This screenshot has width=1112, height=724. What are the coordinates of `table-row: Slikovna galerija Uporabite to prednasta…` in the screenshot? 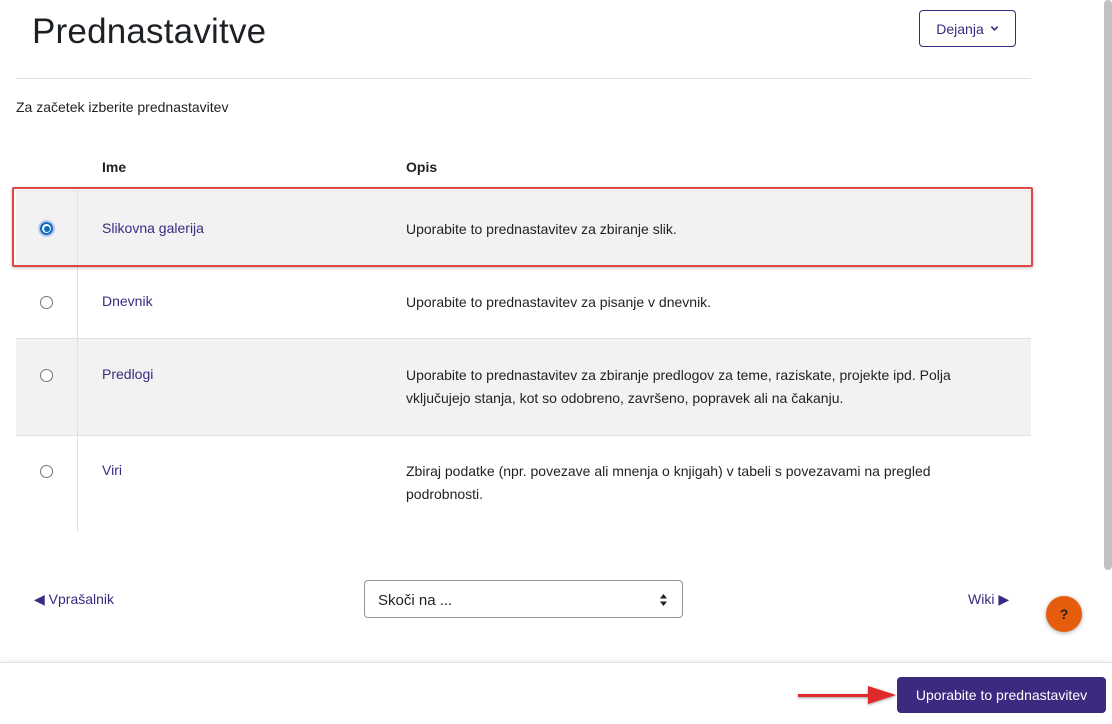 It's located at (523, 228).